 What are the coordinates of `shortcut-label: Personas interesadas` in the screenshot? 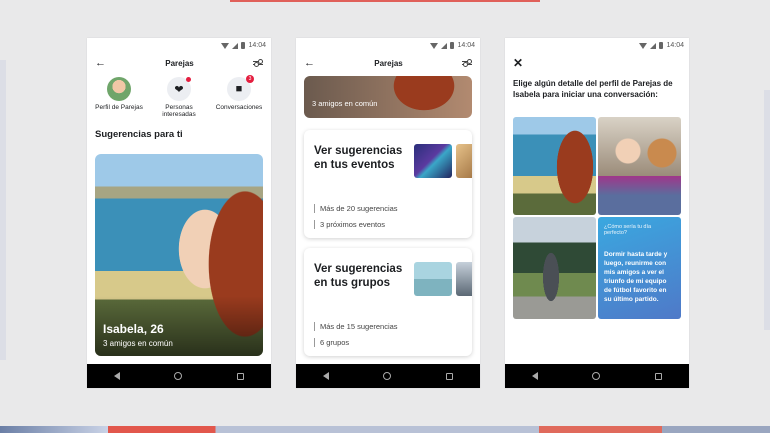 It's located at (179, 111).